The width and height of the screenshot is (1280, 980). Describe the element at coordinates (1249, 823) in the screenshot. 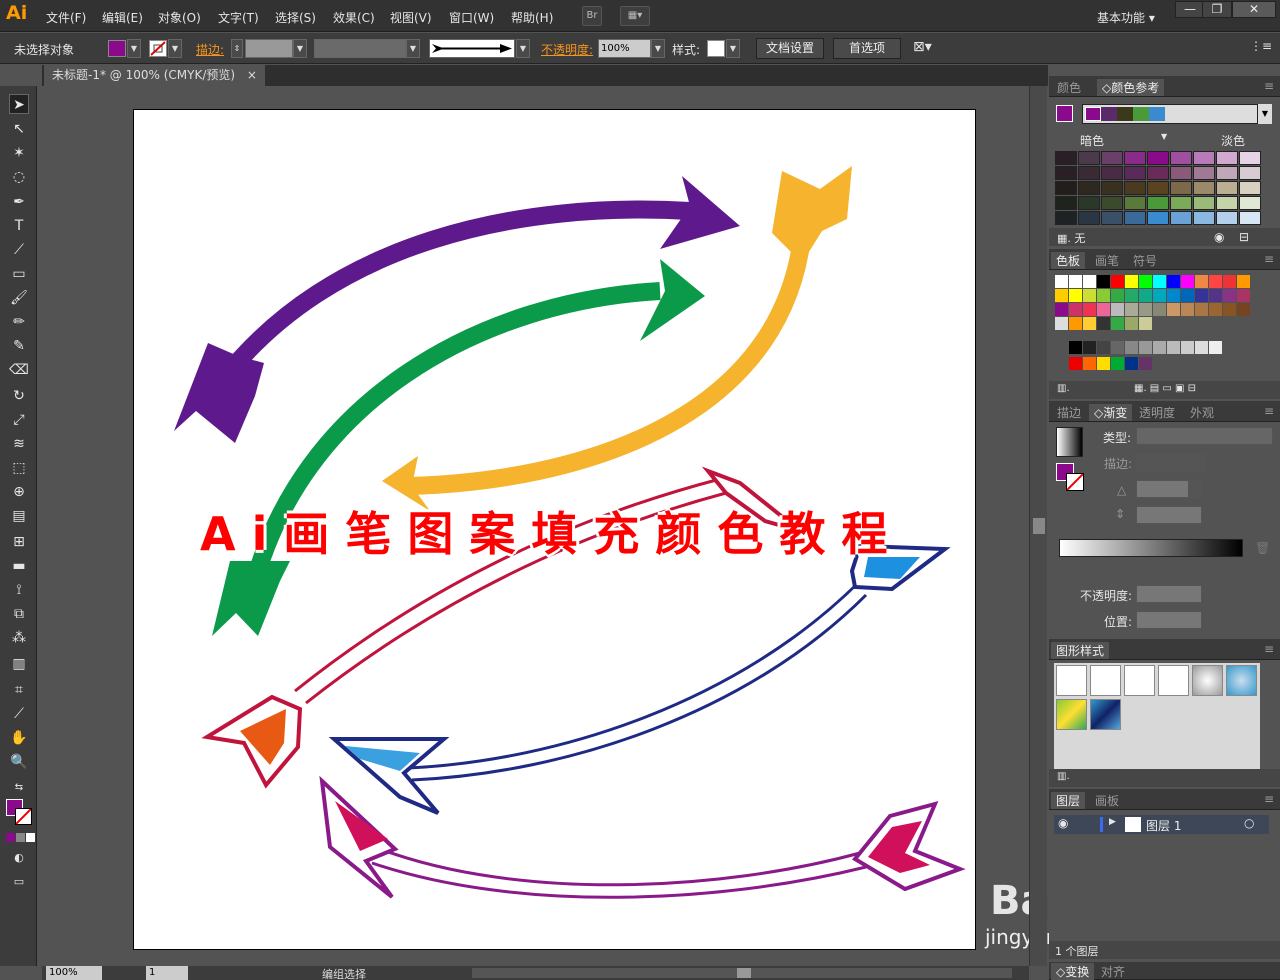

I see `layer-target-icon: ○` at that location.